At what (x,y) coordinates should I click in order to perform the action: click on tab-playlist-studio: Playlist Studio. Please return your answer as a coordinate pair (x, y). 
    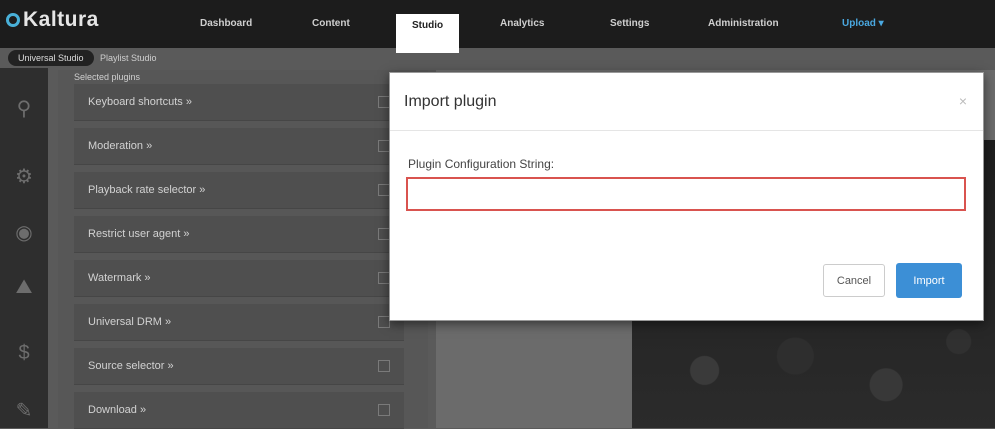
    Looking at the image, I should click on (128, 58).